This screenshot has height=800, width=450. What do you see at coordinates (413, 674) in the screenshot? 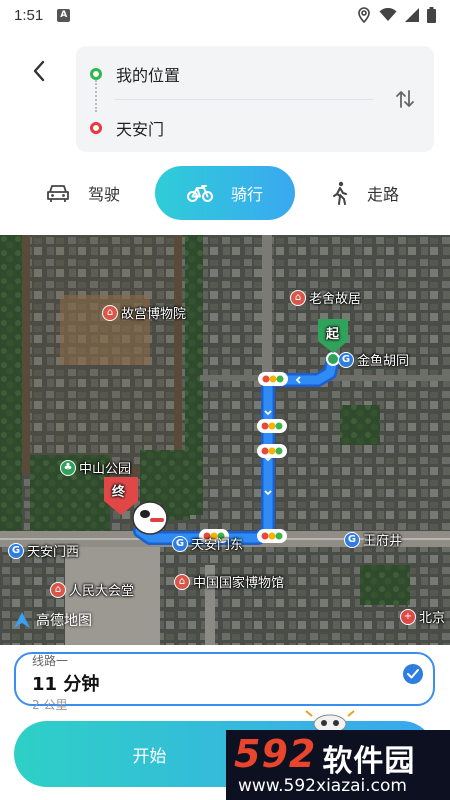
I see `check-icon` at bounding box center [413, 674].